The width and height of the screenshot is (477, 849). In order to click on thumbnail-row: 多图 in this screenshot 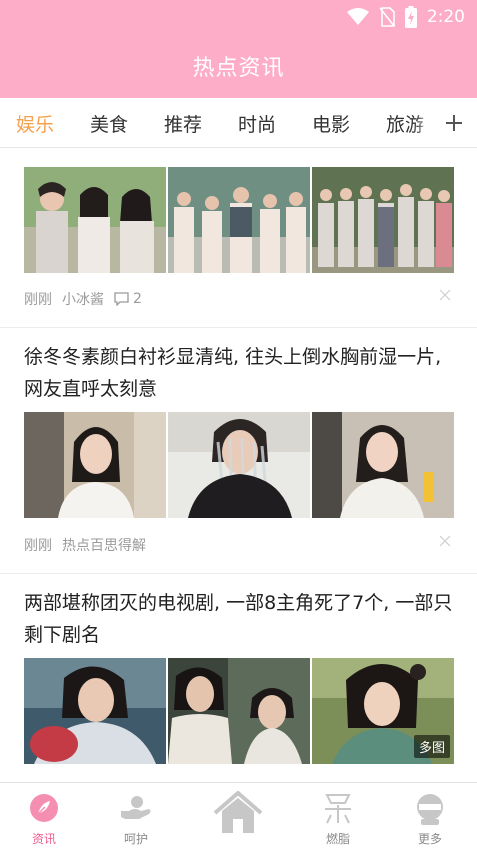, I will do `click(239, 711)`.